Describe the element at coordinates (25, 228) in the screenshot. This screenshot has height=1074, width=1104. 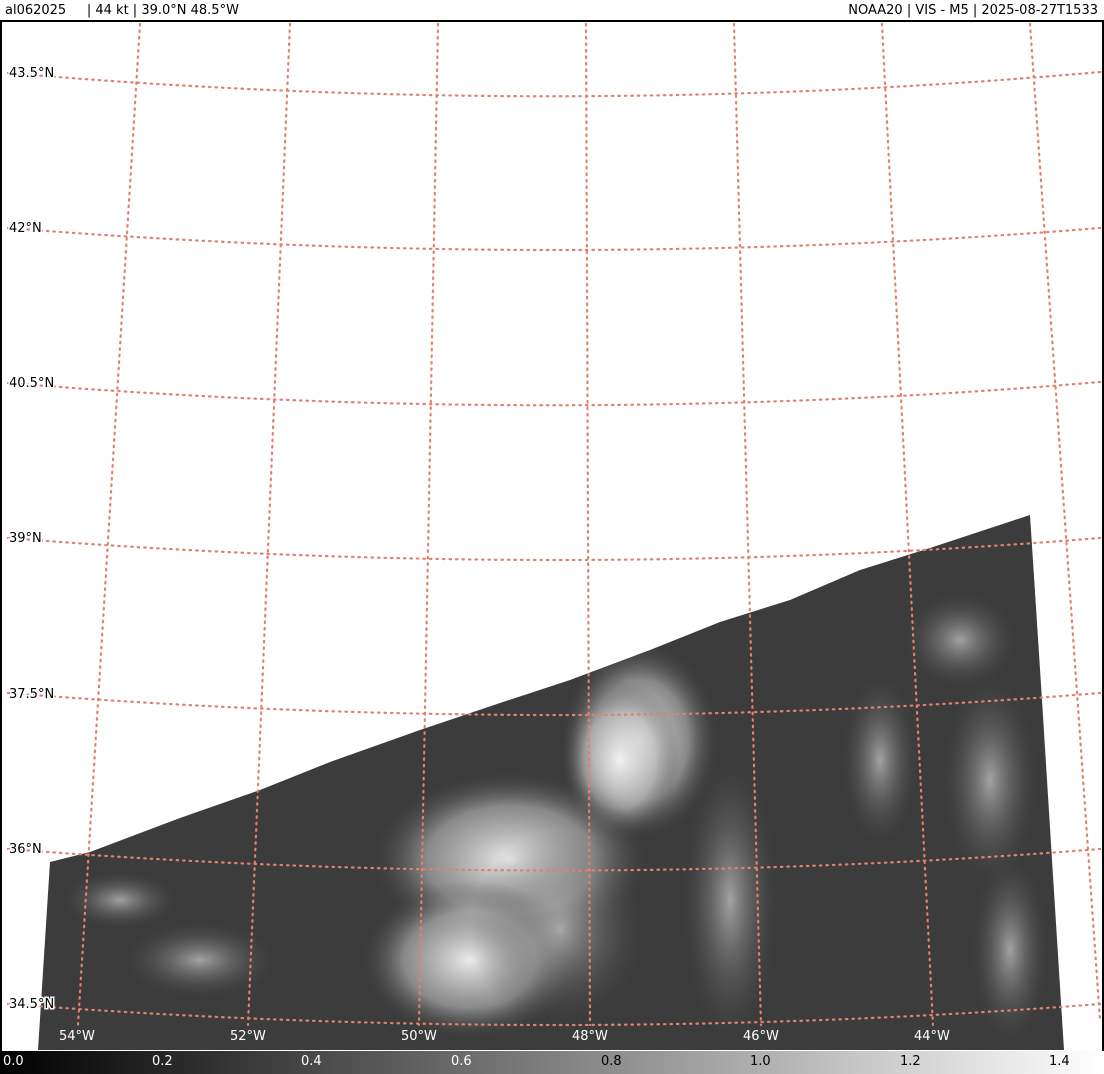
I see `lat-label-42: 42°N` at that location.